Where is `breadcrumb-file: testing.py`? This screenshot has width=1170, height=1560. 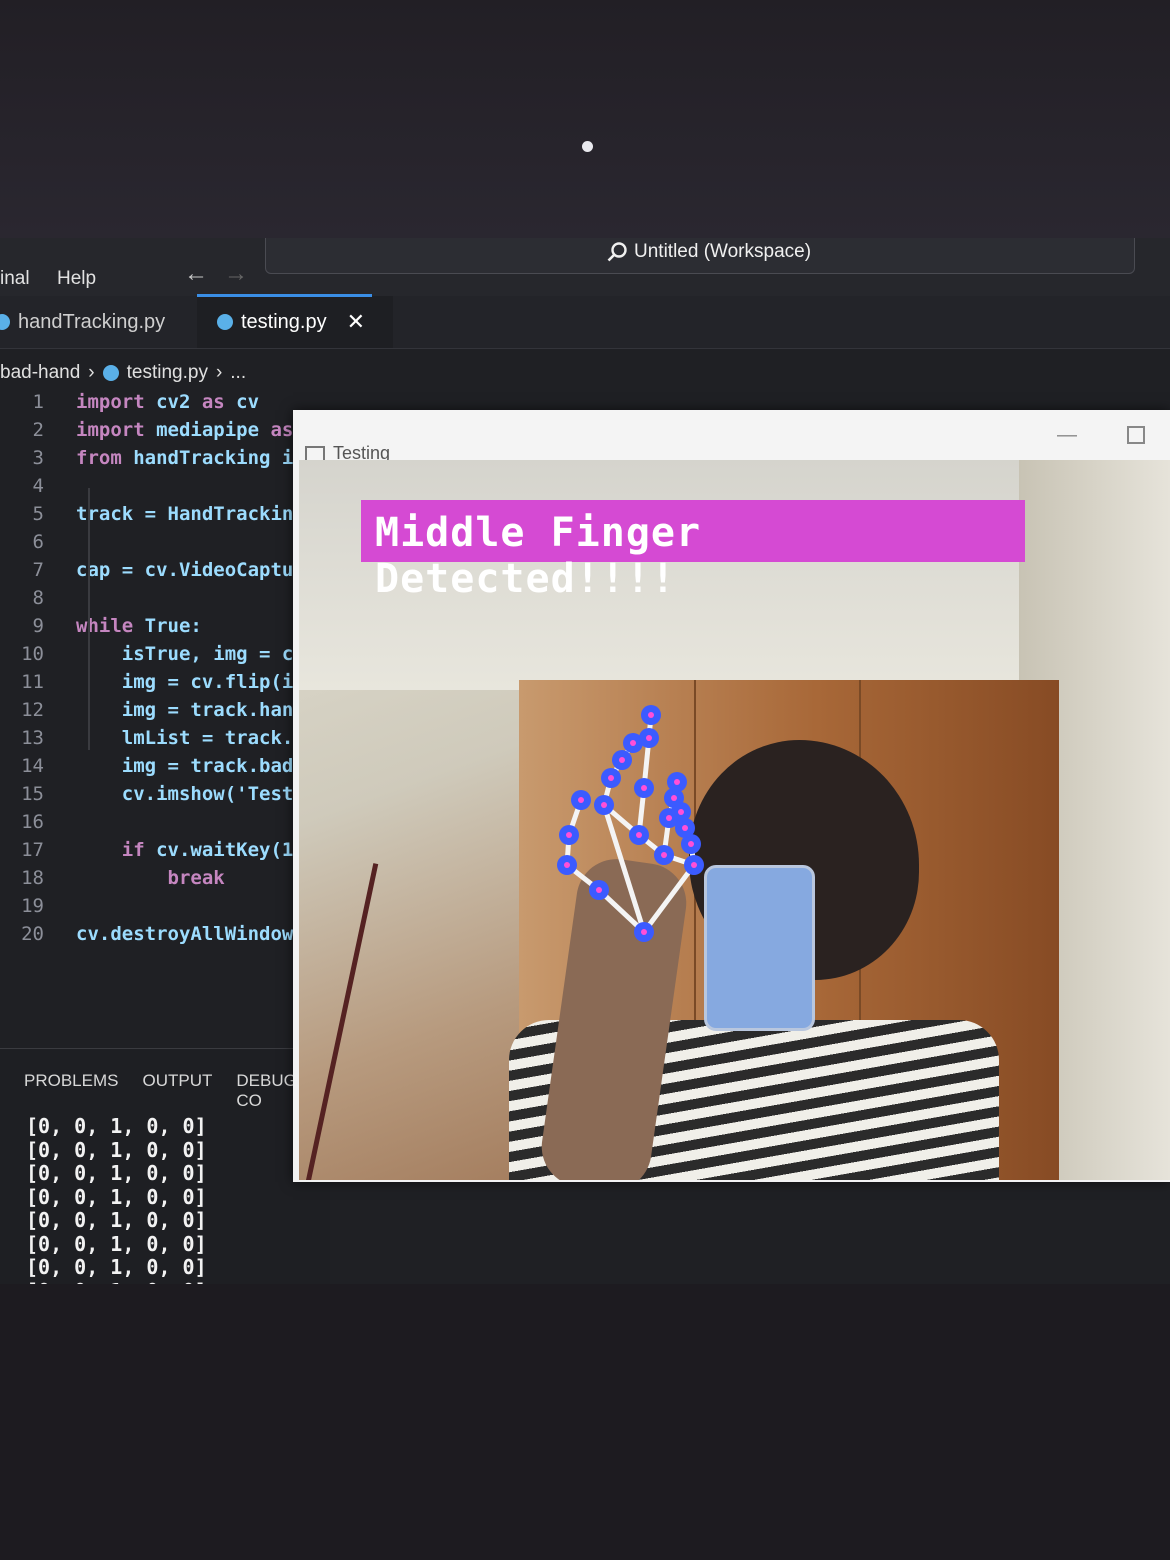 breadcrumb-file: testing.py is located at coordinates (167, 373).